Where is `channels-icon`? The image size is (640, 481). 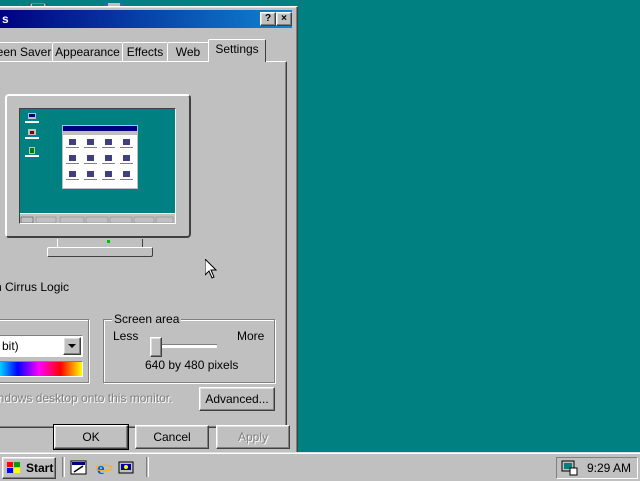 channels-icon is located at coordinates (127, 468).